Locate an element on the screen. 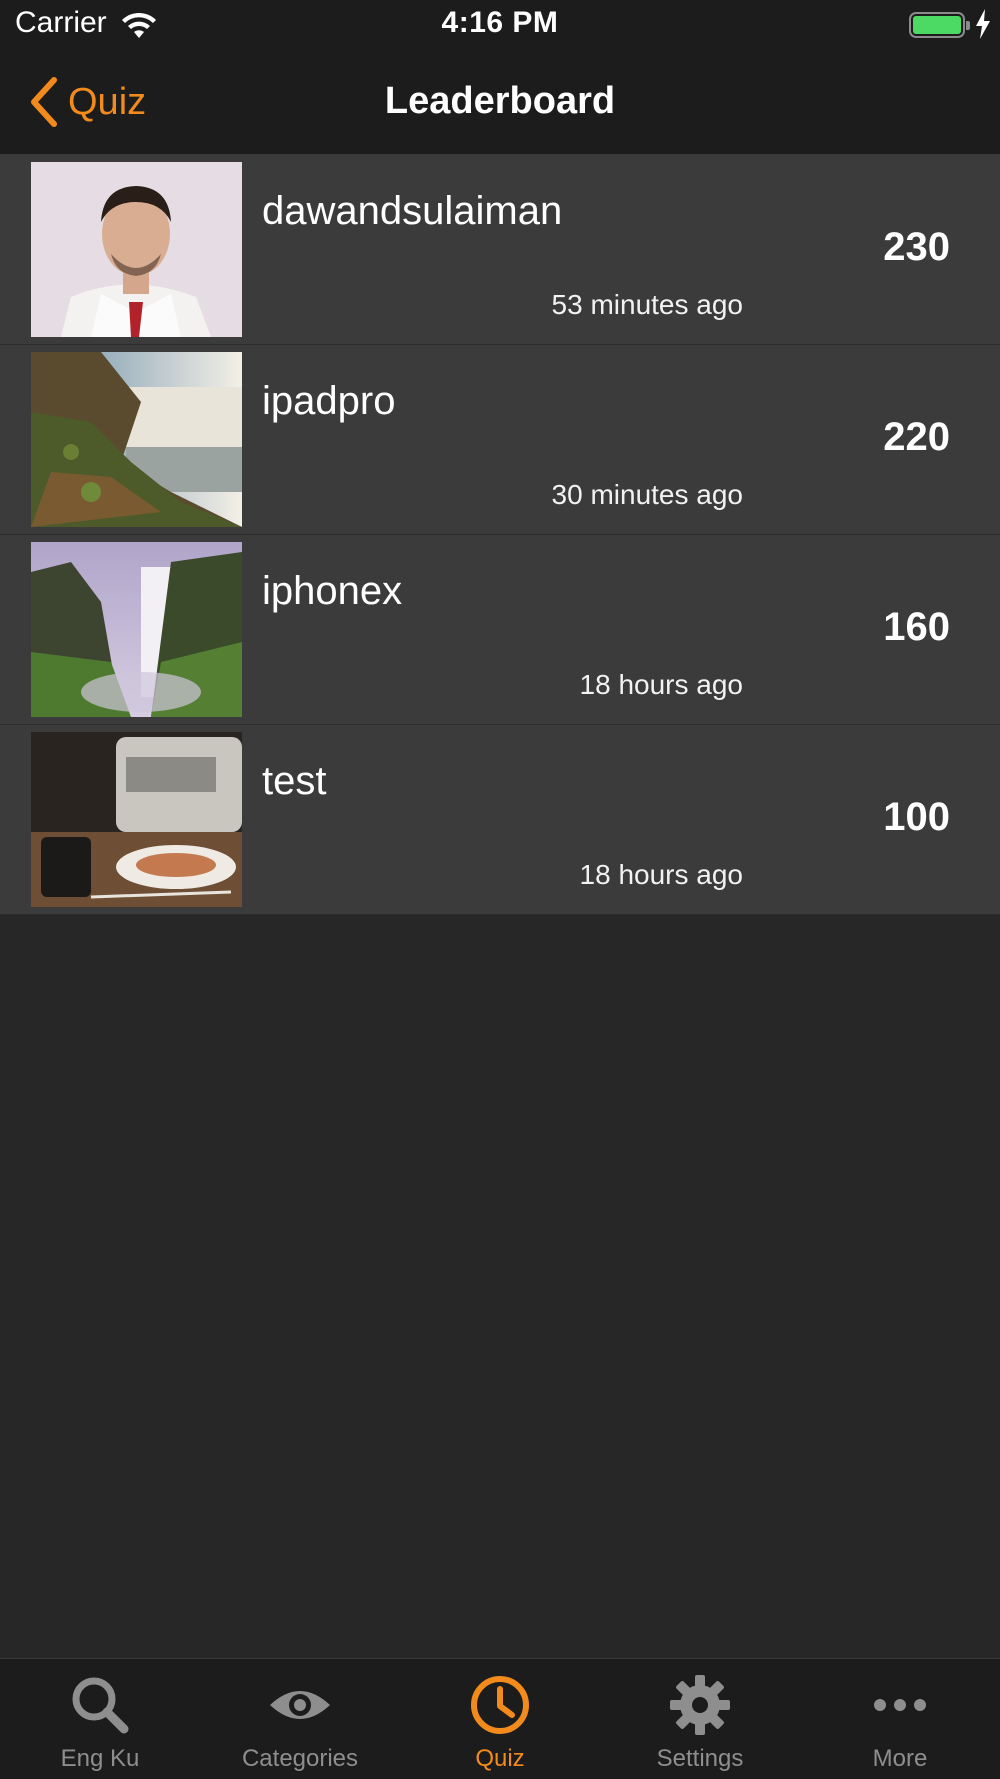  tab-categories: Categories is located at coordinates (300, 1719).